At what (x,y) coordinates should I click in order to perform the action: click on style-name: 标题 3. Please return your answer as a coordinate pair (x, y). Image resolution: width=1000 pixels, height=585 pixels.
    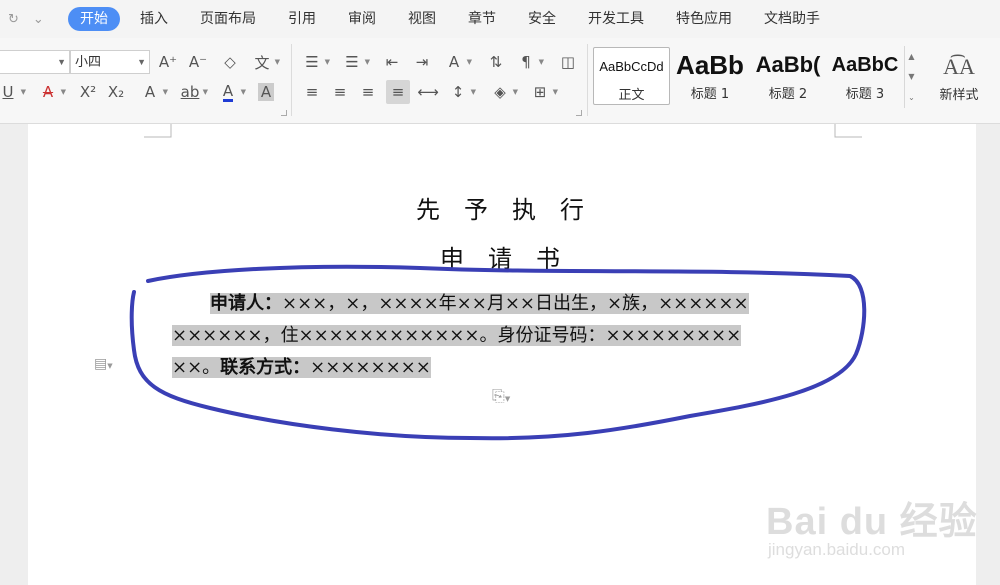
    Looking at the image, I should click on (865, 94).